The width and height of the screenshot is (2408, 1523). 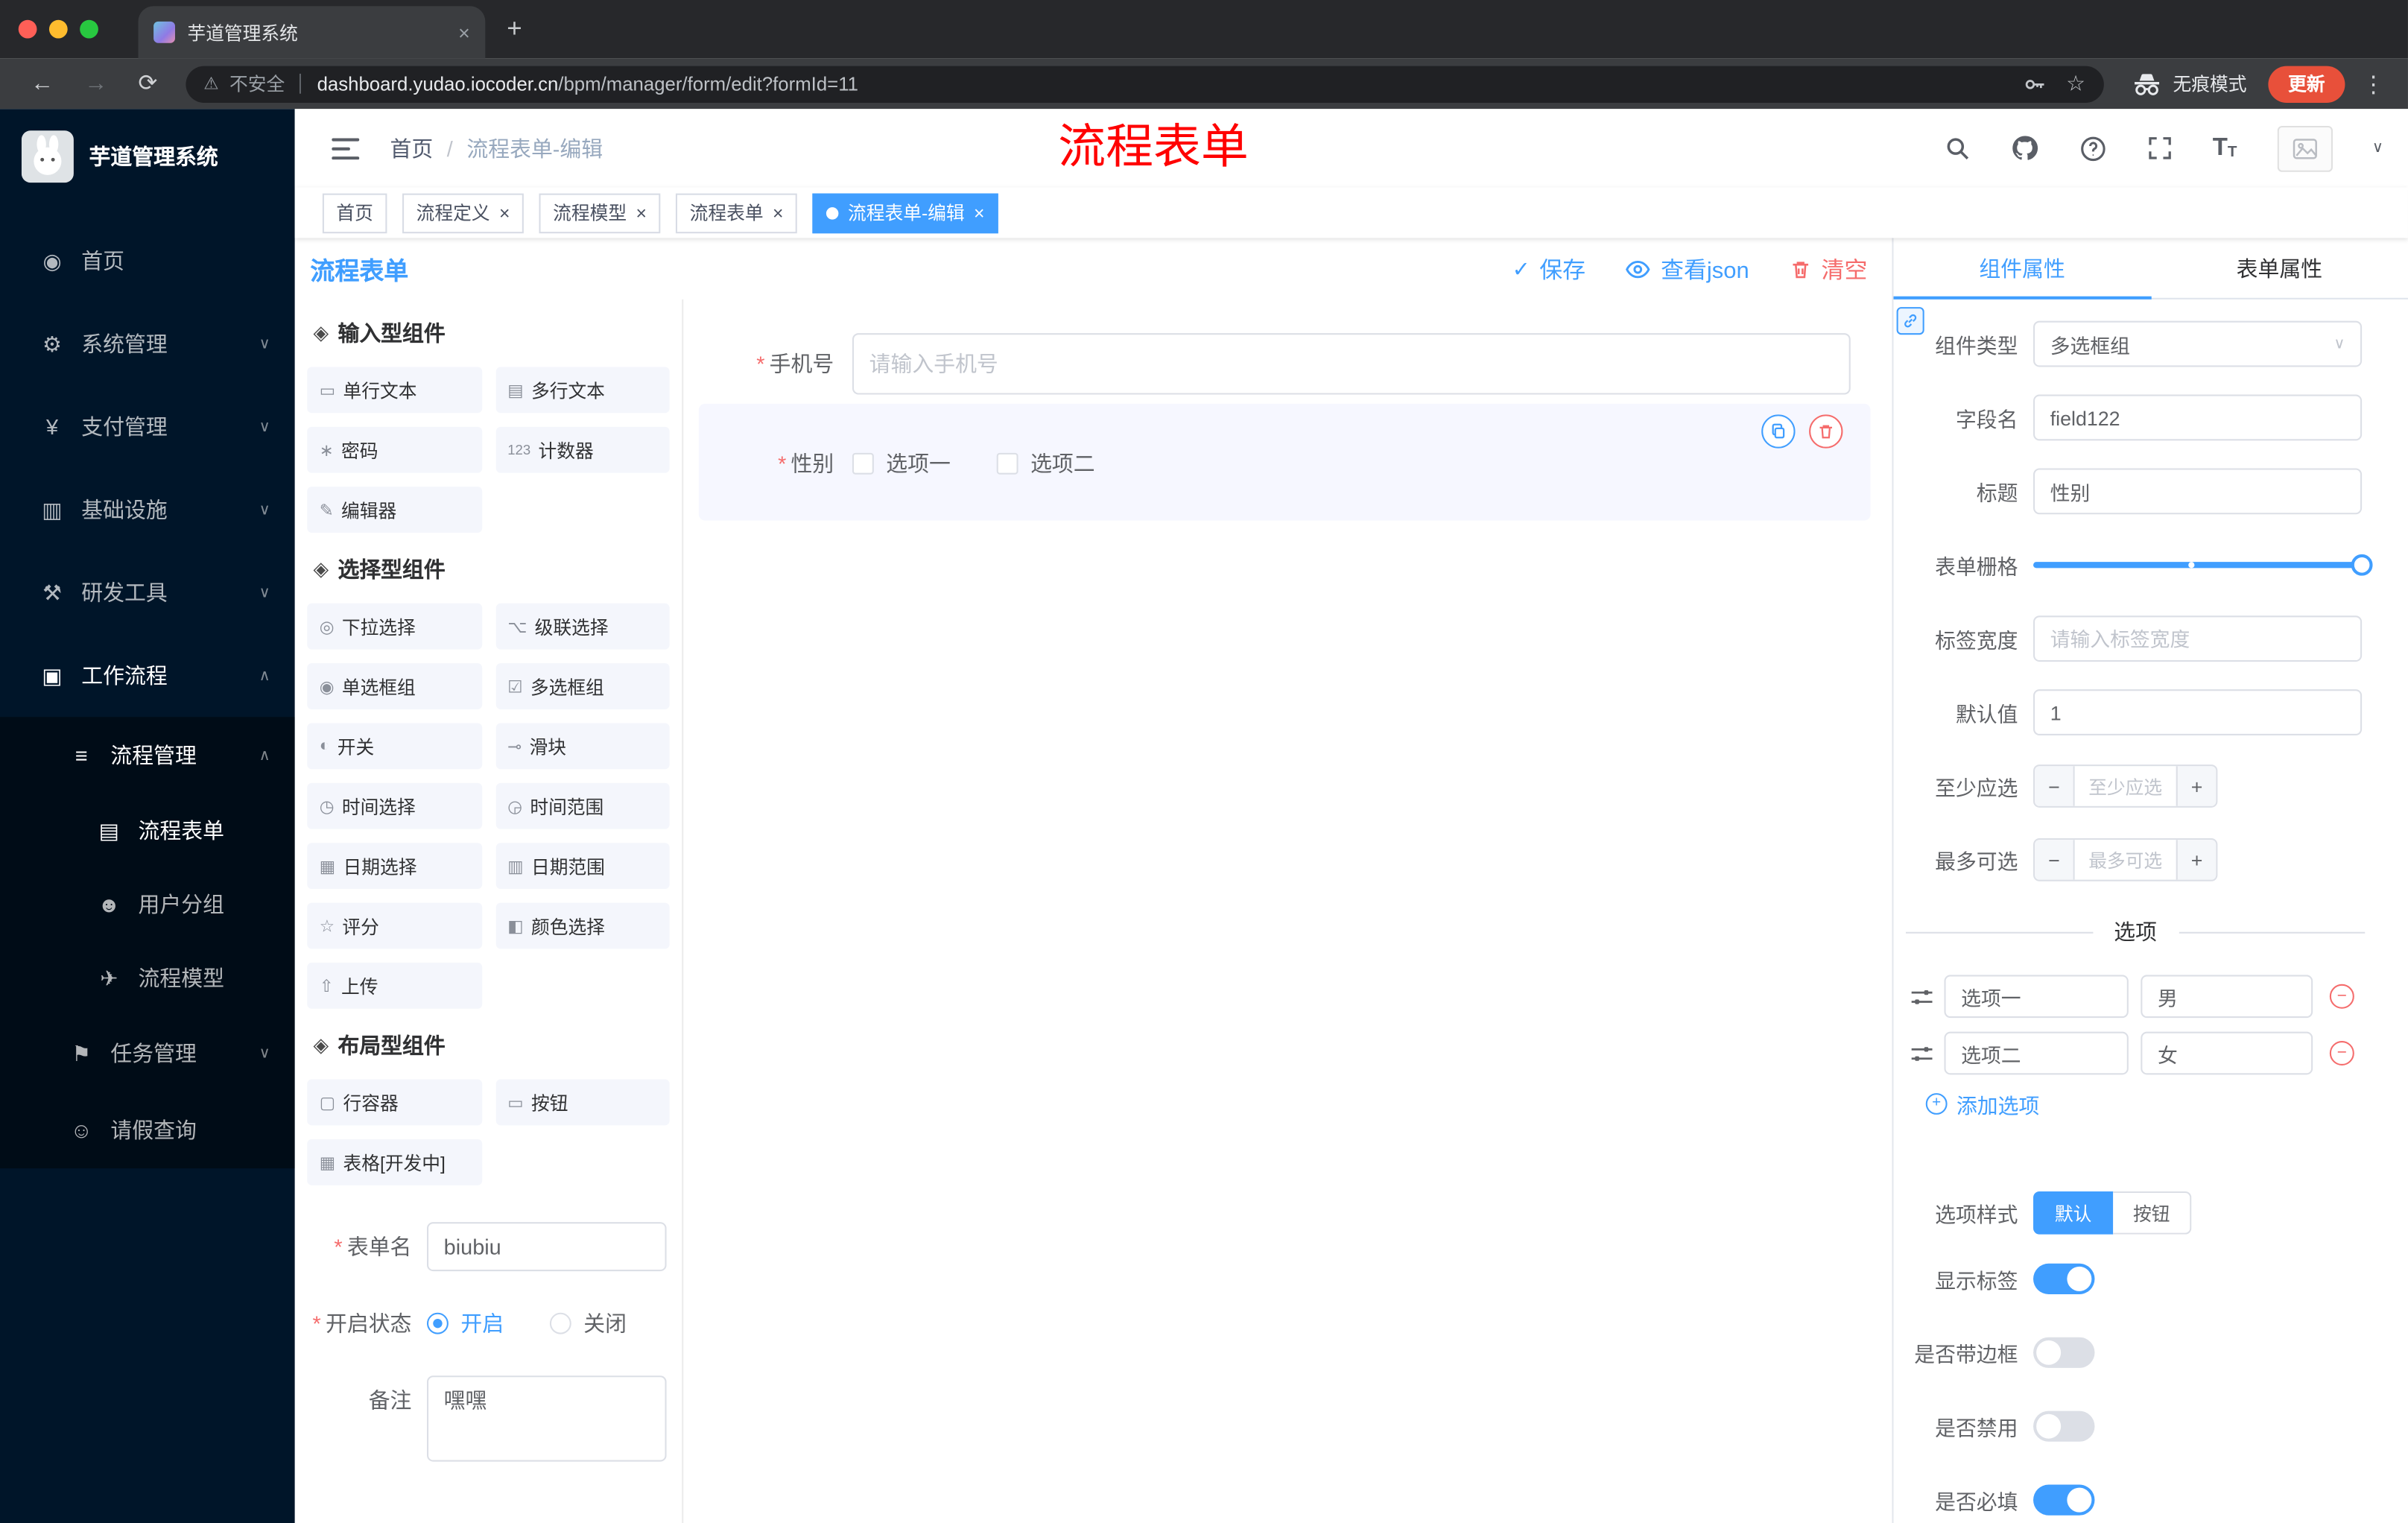 I want to click on palette-item-date-range: ▥ 日期范围, so click(x=582, y=867).